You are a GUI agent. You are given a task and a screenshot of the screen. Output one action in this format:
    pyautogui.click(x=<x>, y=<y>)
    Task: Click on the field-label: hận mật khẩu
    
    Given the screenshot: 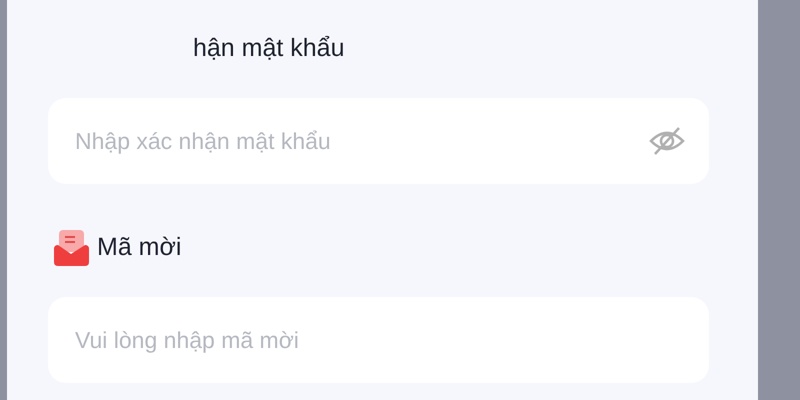 What is the action you would take?
    pyautogui.click(x=268, y=48)
    